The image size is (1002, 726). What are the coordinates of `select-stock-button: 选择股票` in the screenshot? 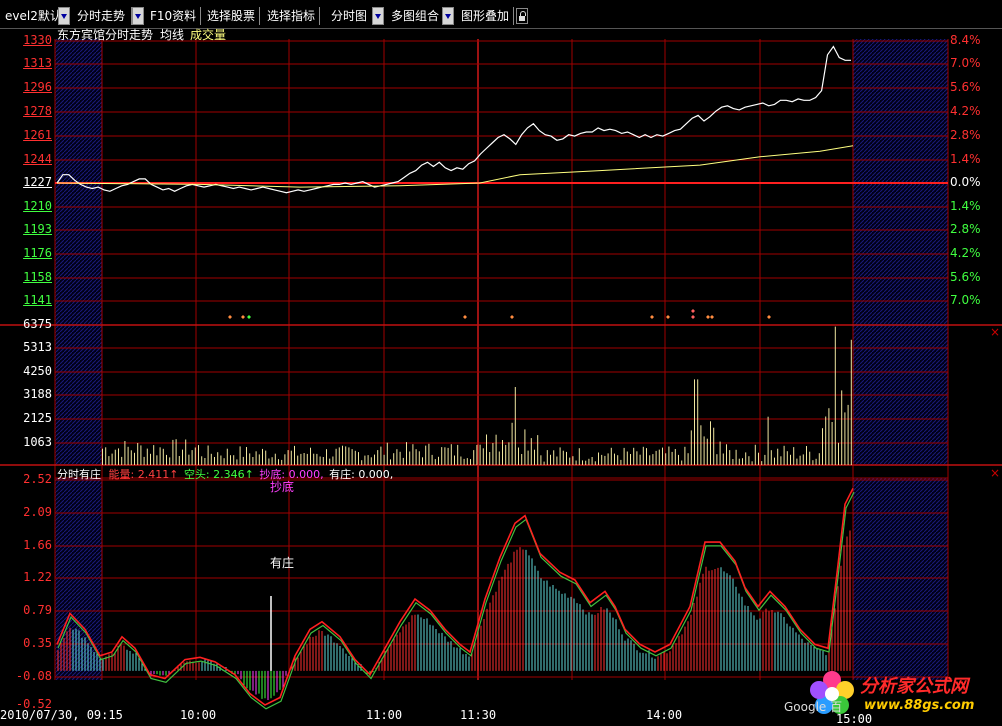 It's located at (231, 16).